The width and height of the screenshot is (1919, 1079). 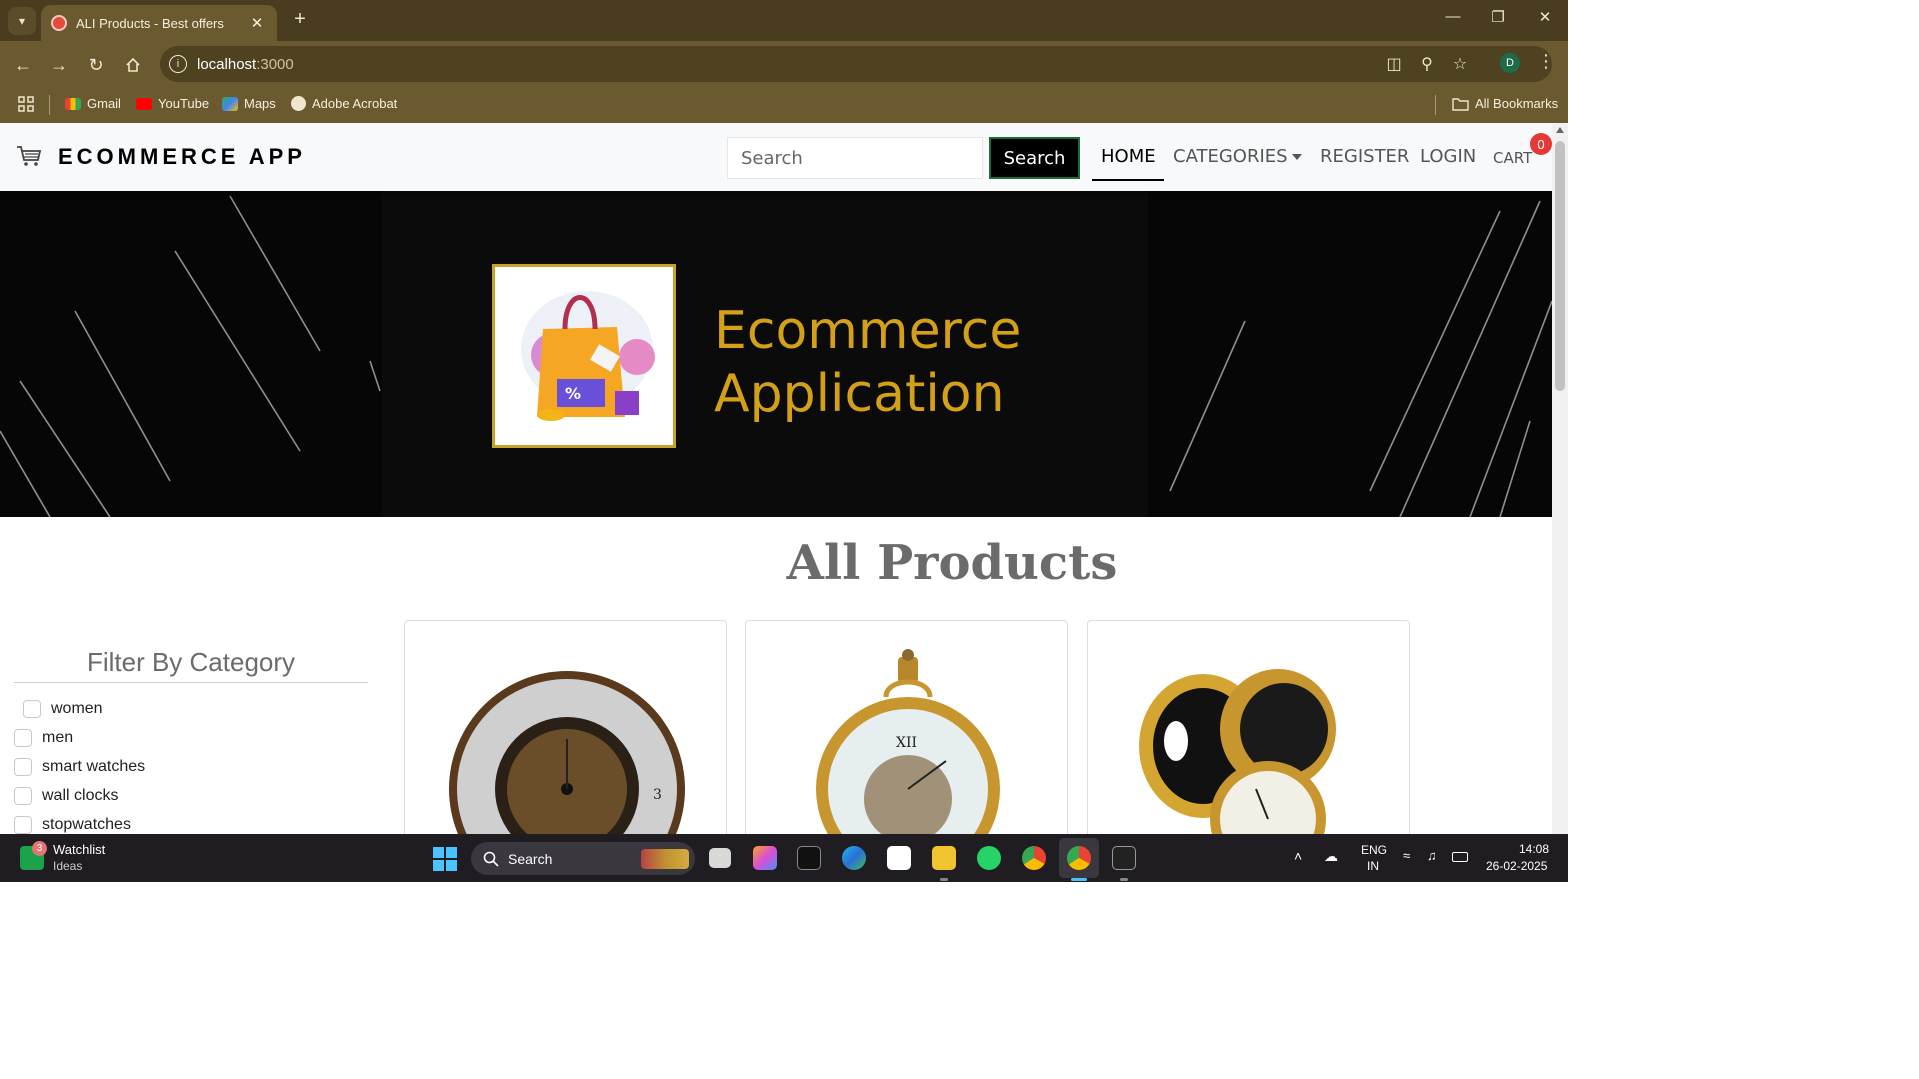 I want to click on nav-login: LOGIN, so click(x=1448, y=156).